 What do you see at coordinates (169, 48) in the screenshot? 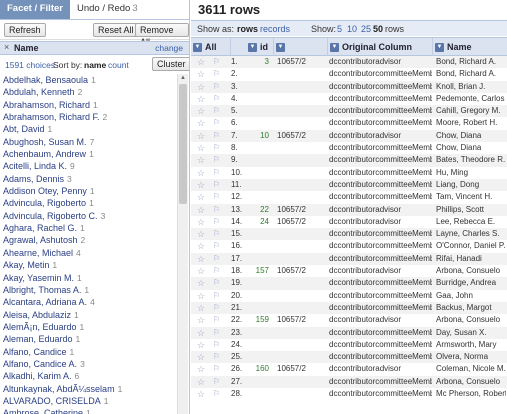
I see `facet-change-link: change` at bounding box center [169, 48].